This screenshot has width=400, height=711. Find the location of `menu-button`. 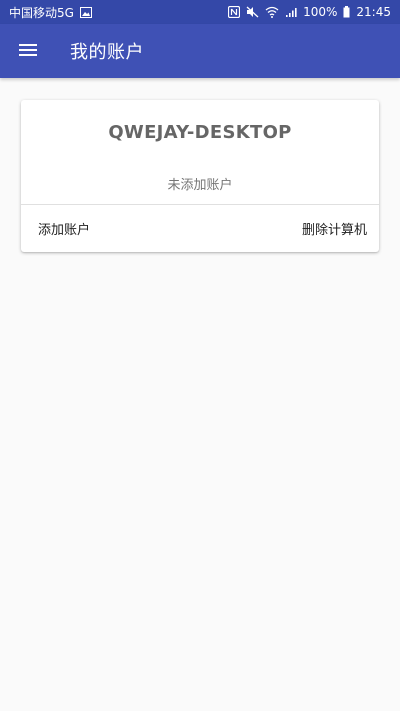

menu-button is located at coordinates (28, 51).